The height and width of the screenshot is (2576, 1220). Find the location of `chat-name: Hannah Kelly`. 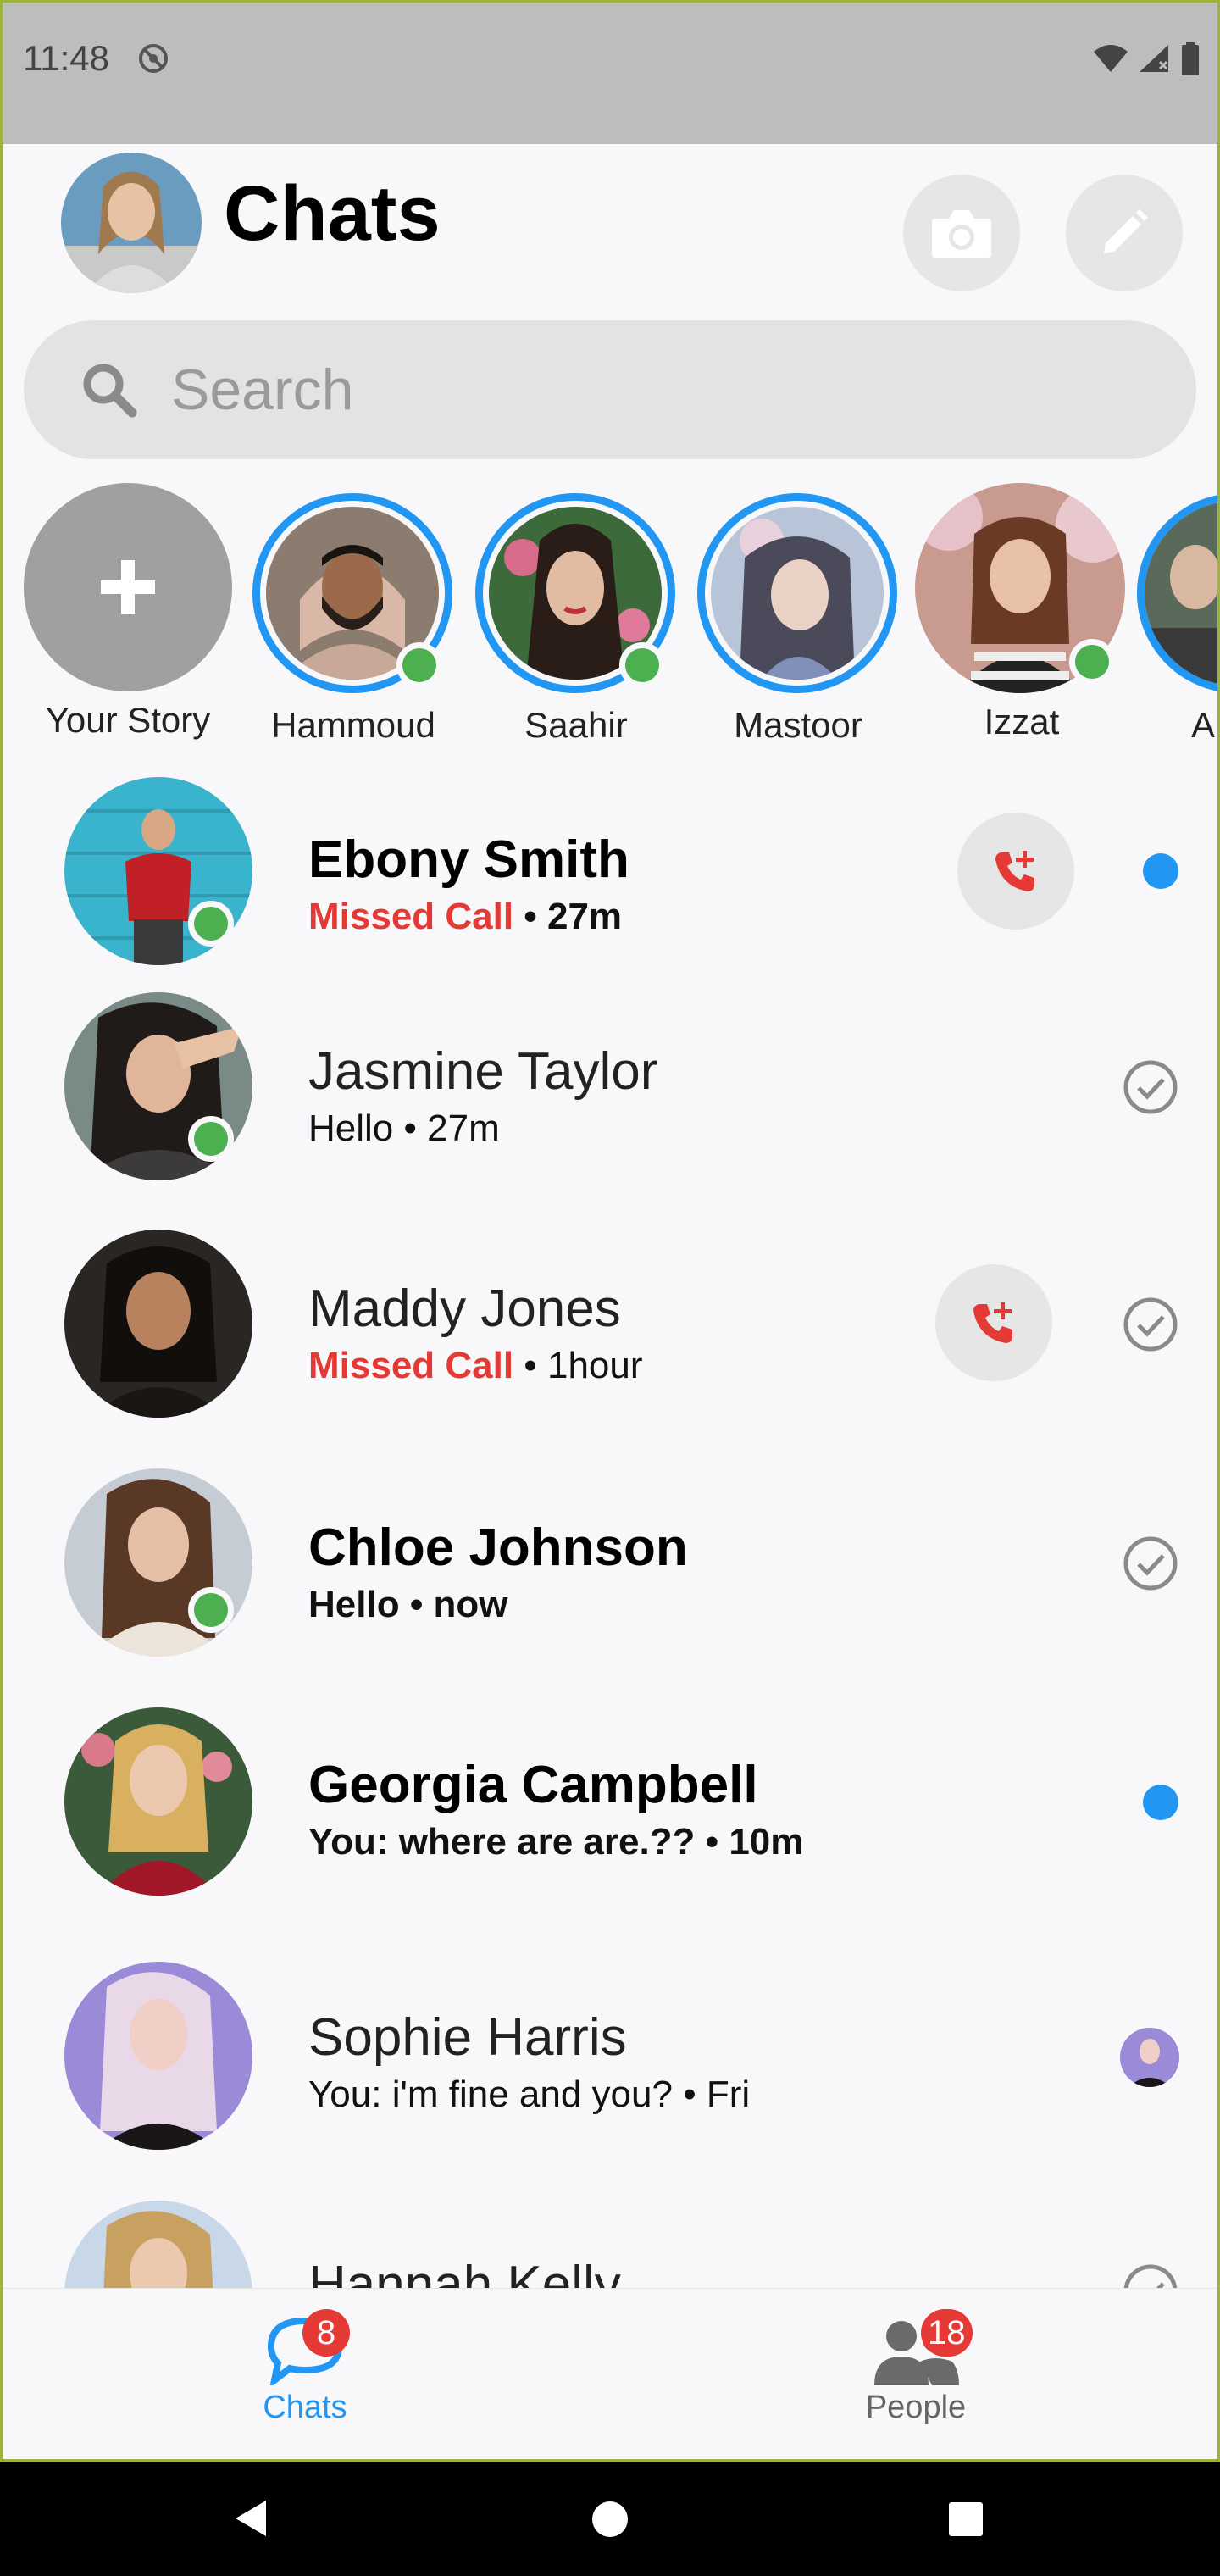

chat-name: Hannah Kelly is located at coordinates (464, 2272).